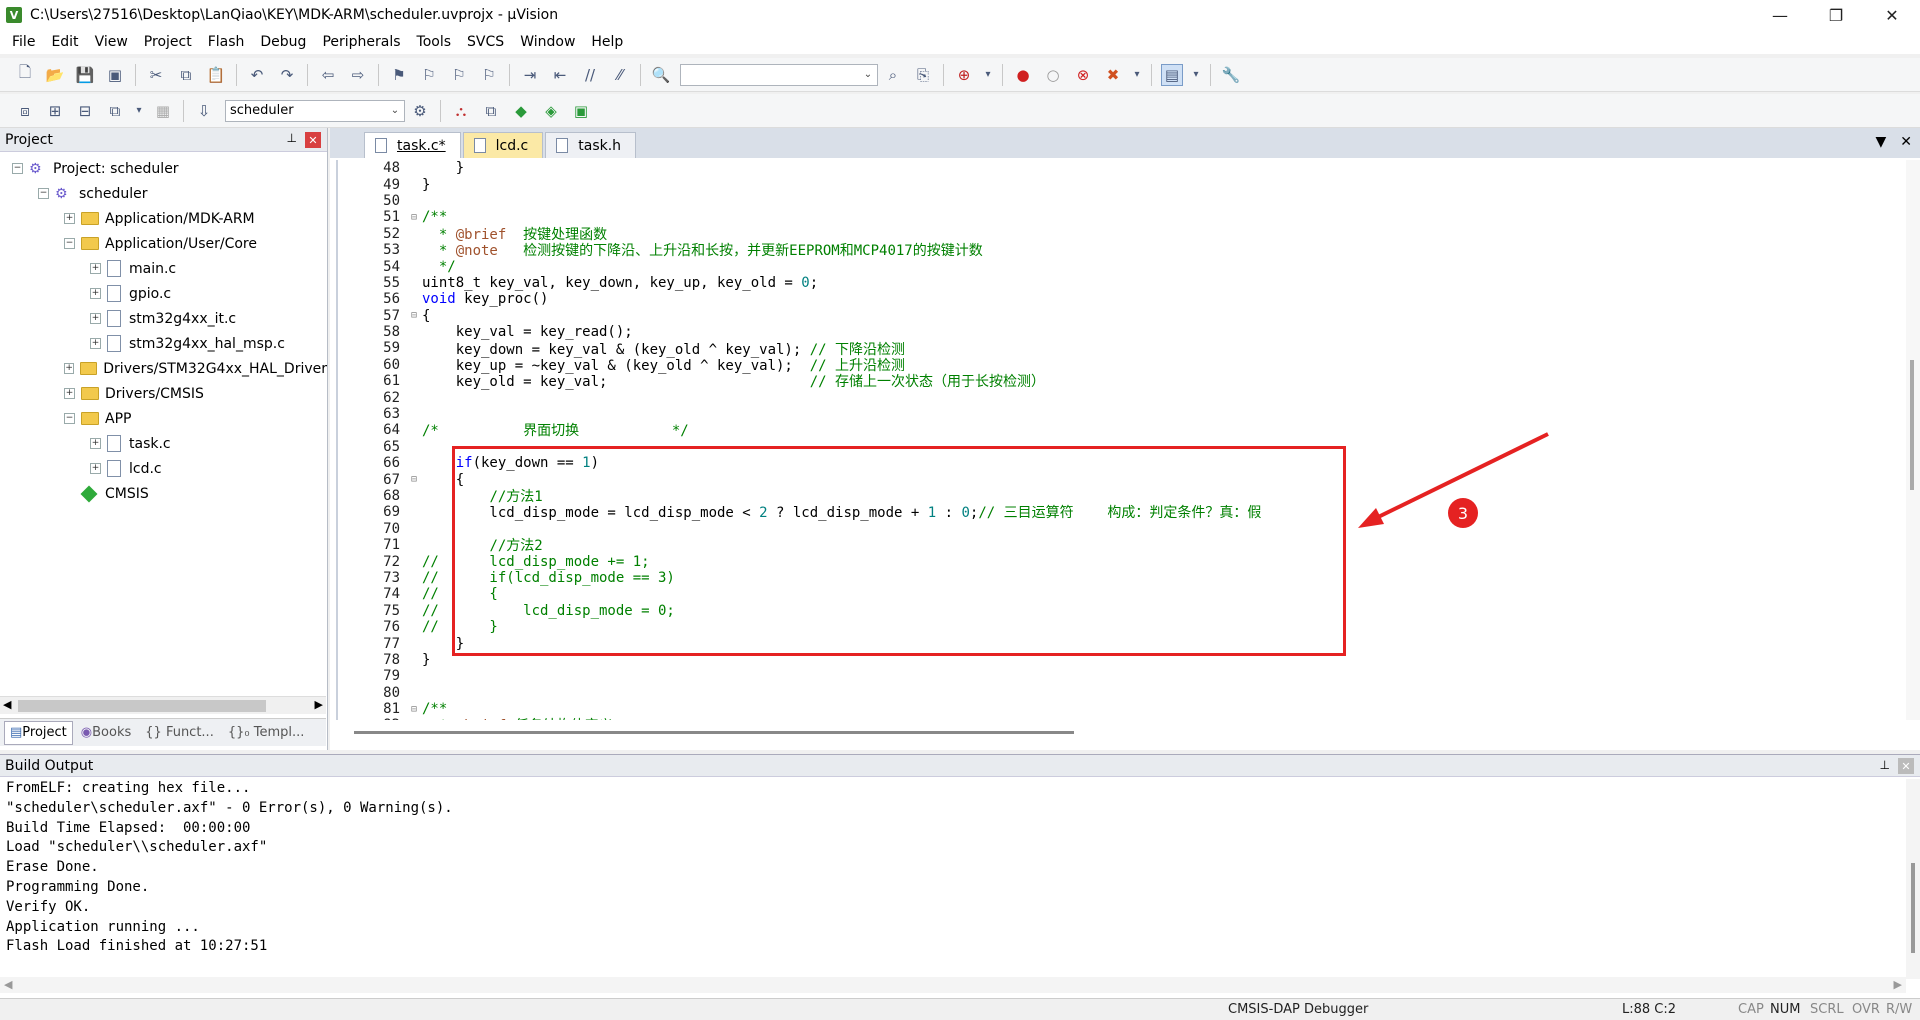 The image size is (1920, 1020). What do you see at coordinates (163, 268) in the screenshot?
I see `tree-item: + main.c` at bounding box center [163, 268].